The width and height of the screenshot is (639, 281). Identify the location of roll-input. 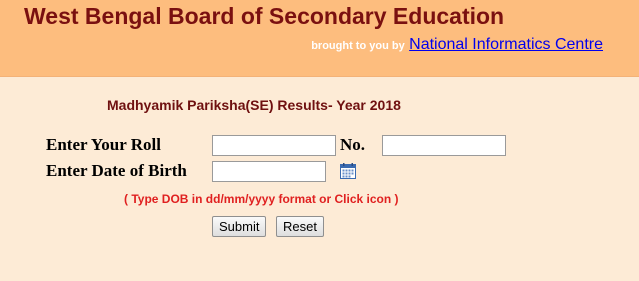
(274, 145).